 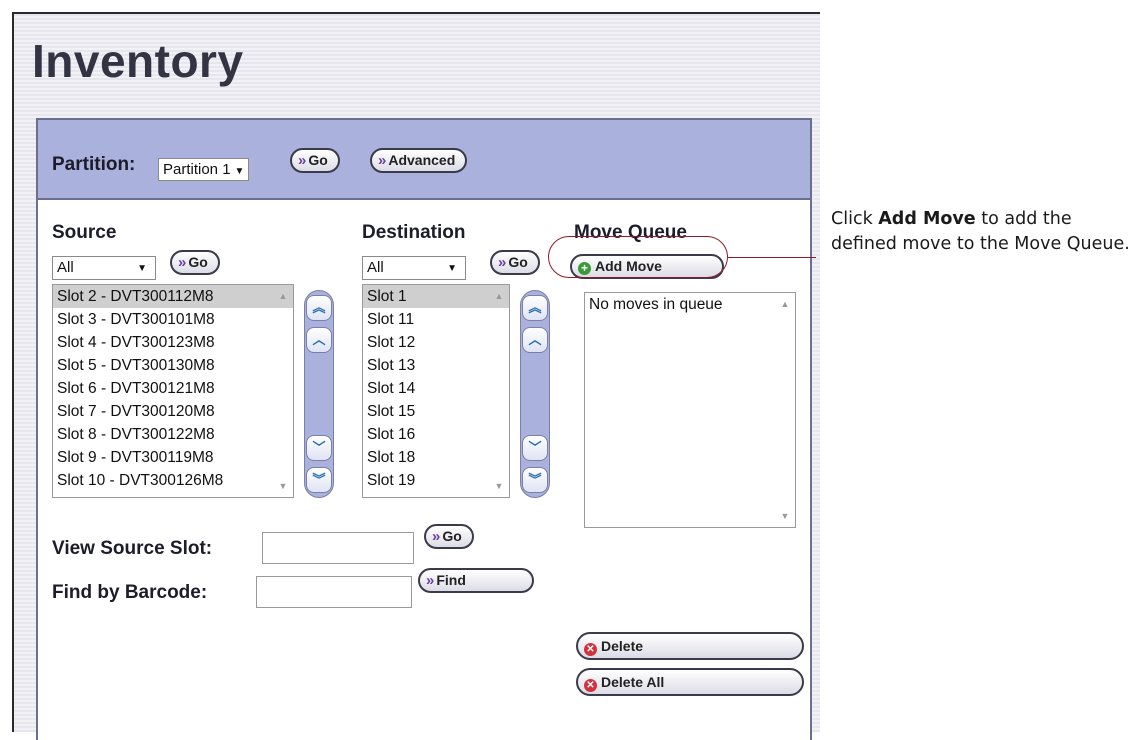 What do you see at coordinates (436, 365) in the screenshot?
I see `list-item: Slot 13` at bounding box center [436, 365].